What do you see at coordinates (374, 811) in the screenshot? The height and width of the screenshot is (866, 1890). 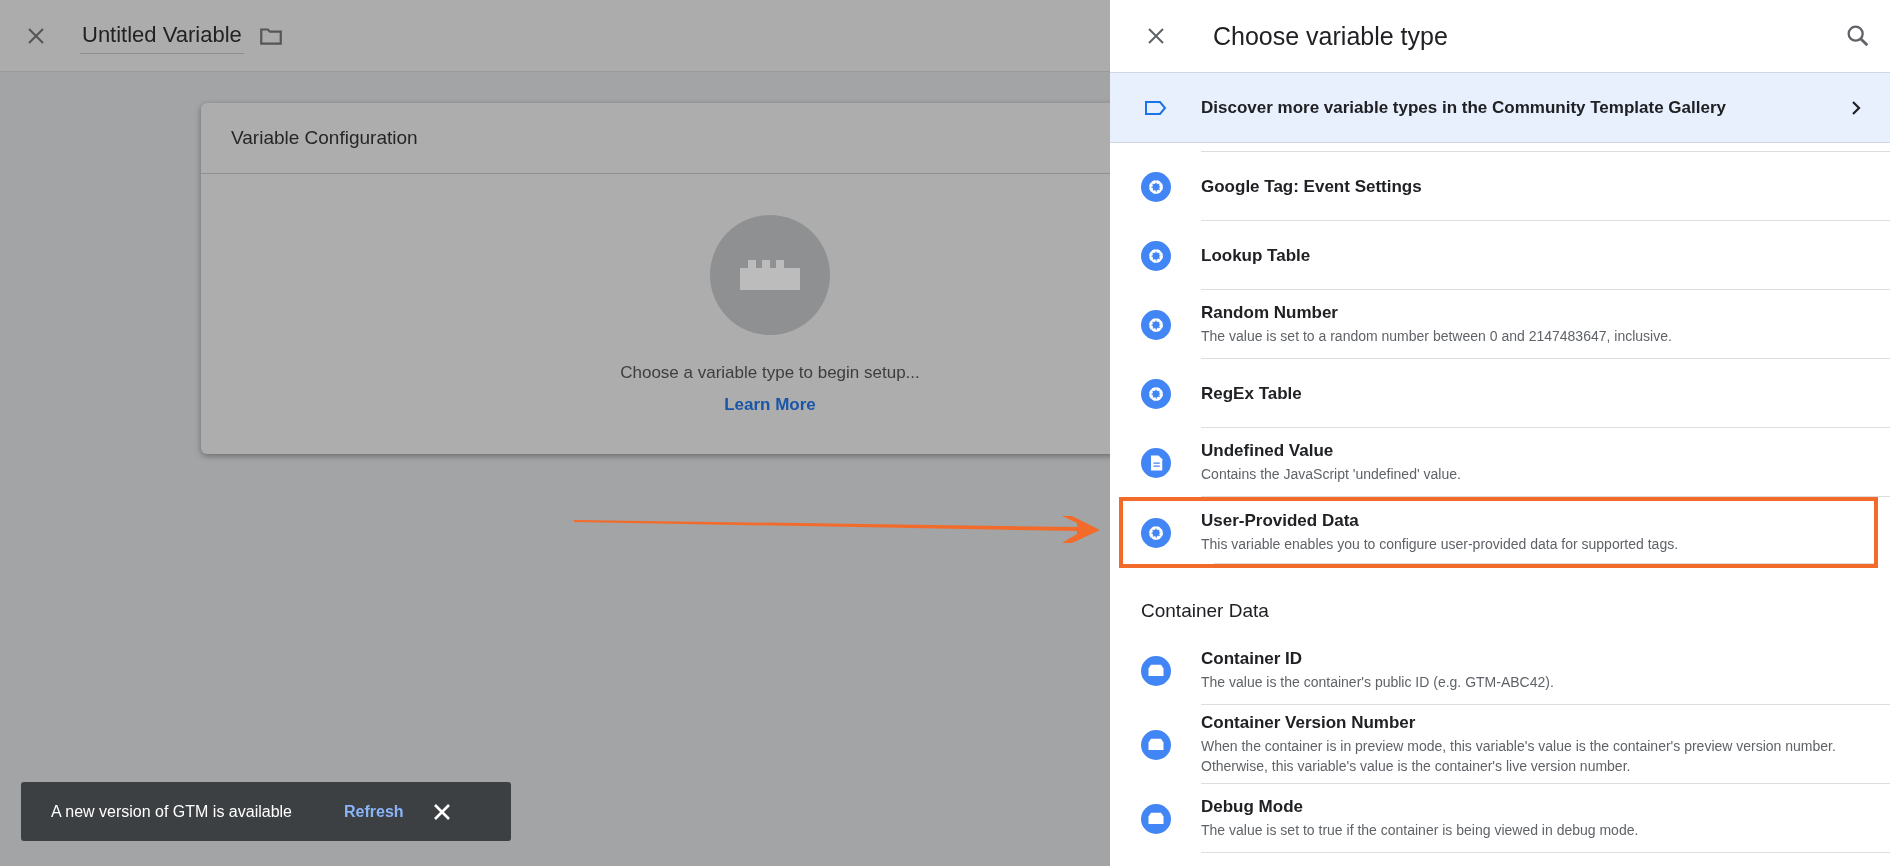 I see `refresh-link: Refresh` at bounding box center [374, 811].